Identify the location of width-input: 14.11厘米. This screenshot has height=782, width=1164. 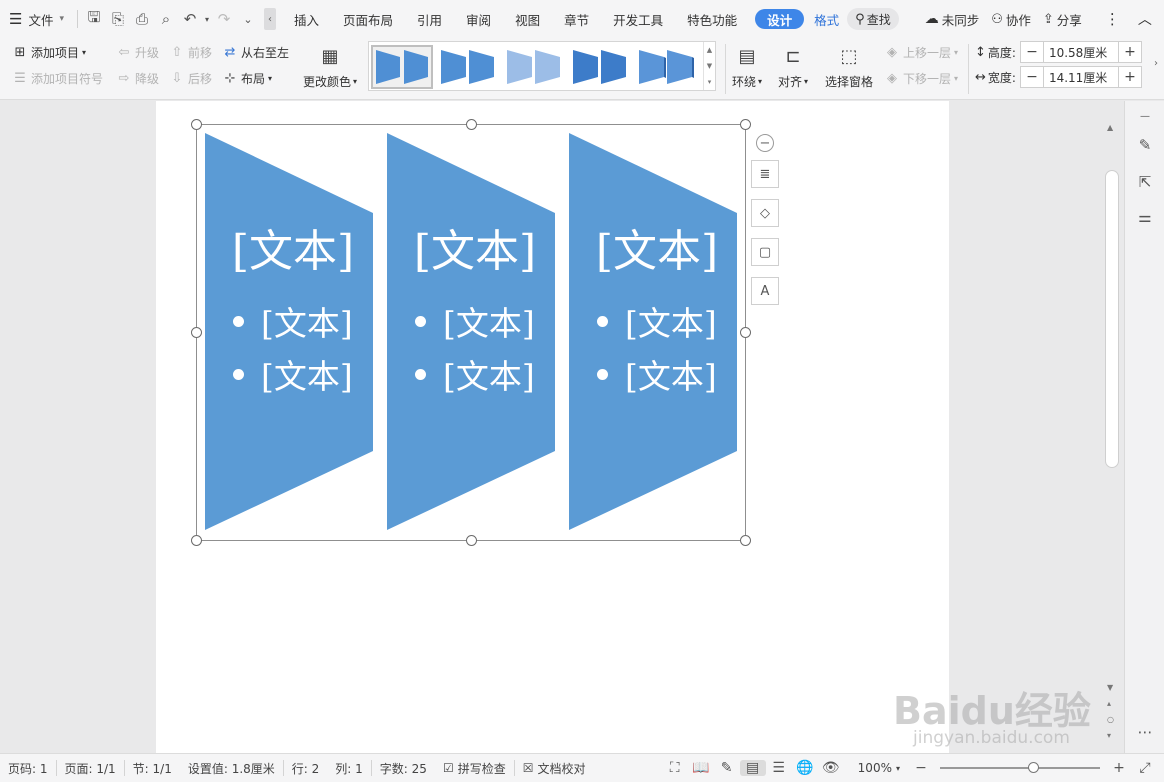
(1080, 77).